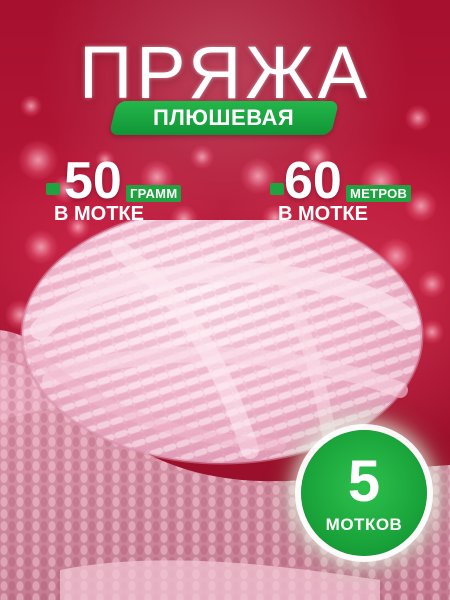 This screenshot has width=450, height=600. What do you see at coordinates (364, 481) in the screenshot?
I see `count-value: 5` at bounding box center [364, 481].